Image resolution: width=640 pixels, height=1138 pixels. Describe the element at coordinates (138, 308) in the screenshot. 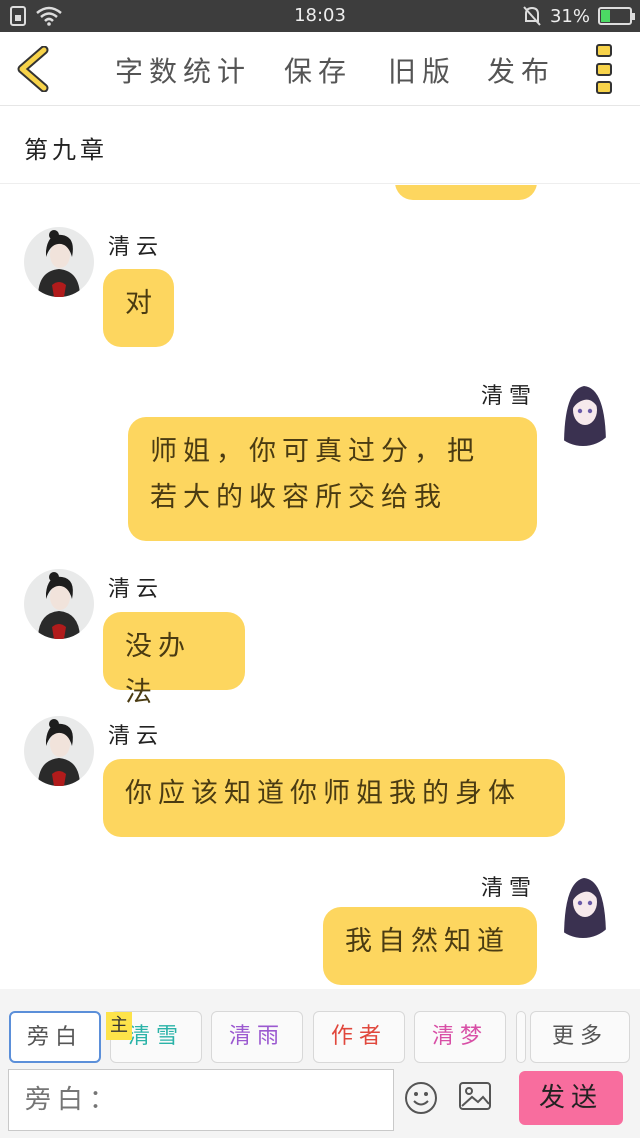

I see `message-bubble: 对` at that location.